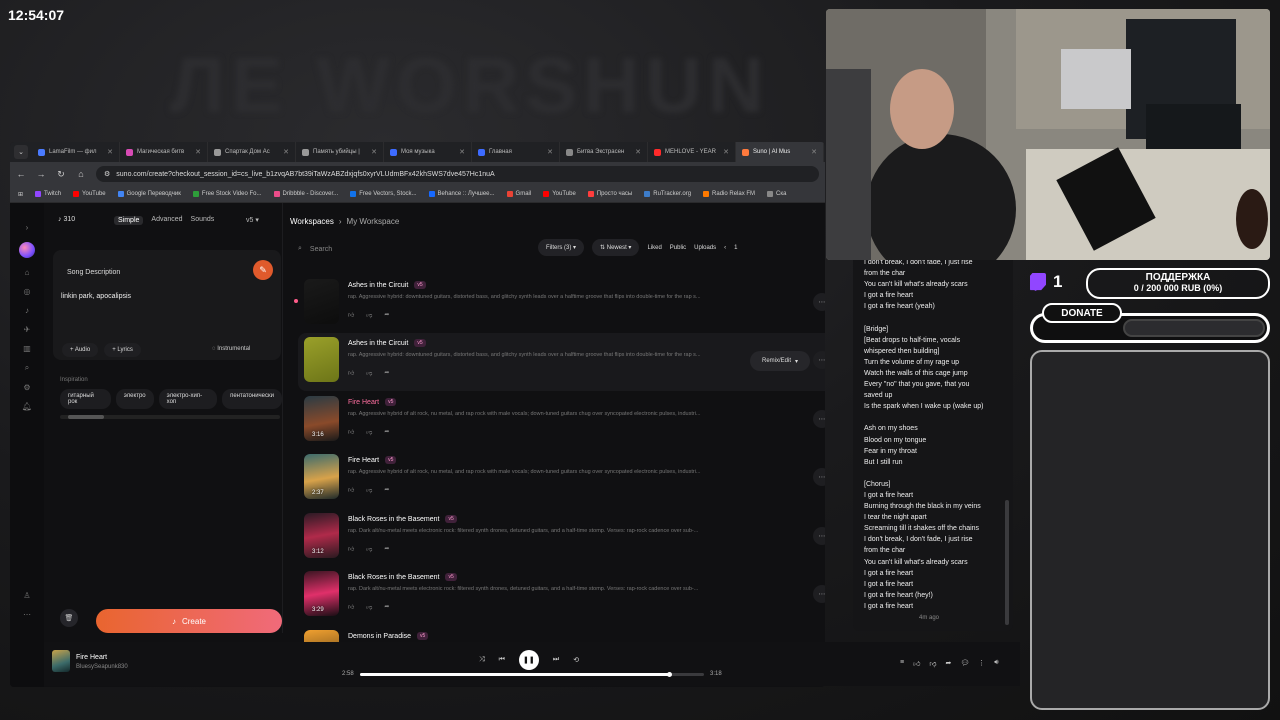  What do you see at coordinates (532, 674) in the screenshot?
I see `progress-bar` at bounding box center [532, 674].